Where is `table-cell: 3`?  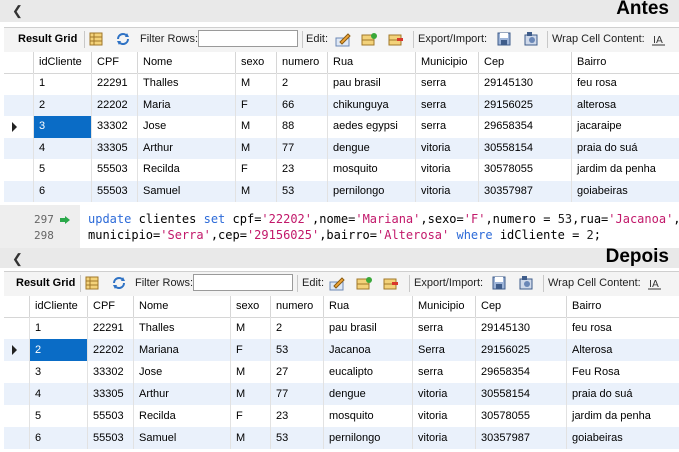 table-cell: 3 is located at coordinates (58, 372).